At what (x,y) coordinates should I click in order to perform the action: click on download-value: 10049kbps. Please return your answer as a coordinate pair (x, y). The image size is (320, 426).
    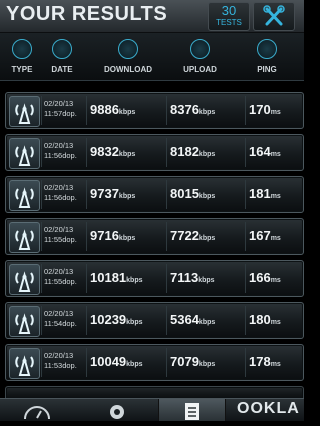
    Looking at the image, I should click on (116, 361).